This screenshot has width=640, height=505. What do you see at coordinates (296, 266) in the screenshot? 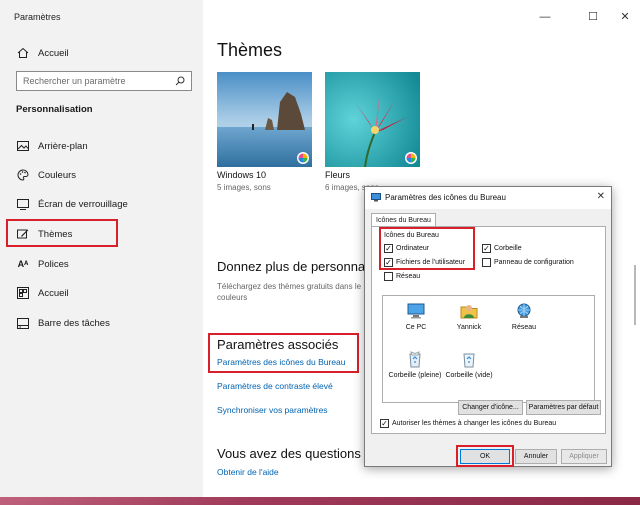
I see `more-heading: Donnez plus de personnalit` at bounding box center [296, 266].